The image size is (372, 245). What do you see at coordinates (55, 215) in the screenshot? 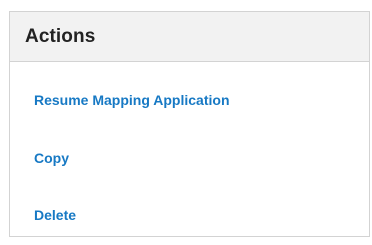
I see `delete-link: Delete` at bounding box center [55, 215].